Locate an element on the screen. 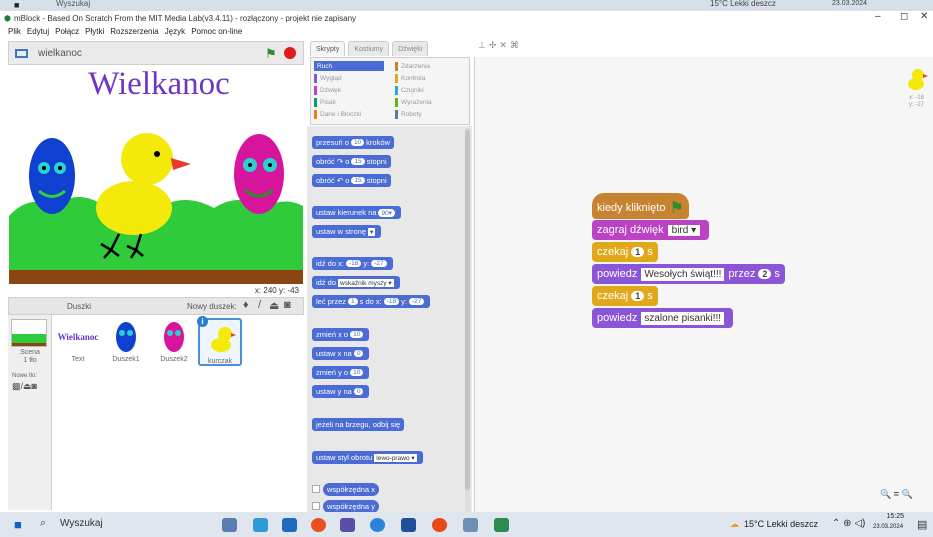 This screenshot has height=537, width=933. block-move: przesuń o 10 kroków is located at coordinates (353, 142).